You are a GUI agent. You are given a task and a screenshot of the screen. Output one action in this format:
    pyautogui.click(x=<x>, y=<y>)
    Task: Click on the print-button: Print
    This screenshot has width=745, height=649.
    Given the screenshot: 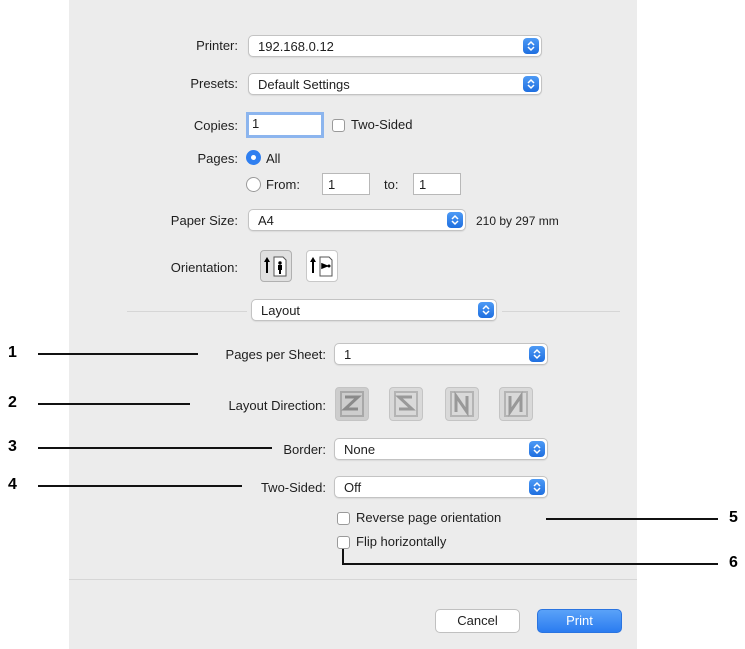 What is the action you would take?
    pyautogui.click(x=579, y=621)
    